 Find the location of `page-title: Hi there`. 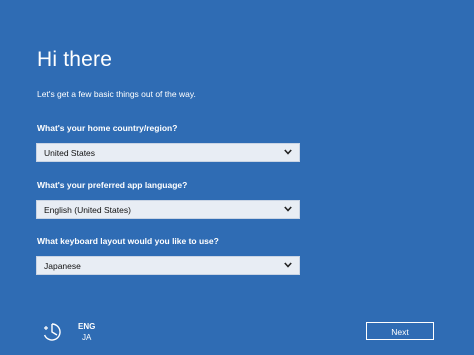

page-title: Hi there is located at coordinates (75, 59).